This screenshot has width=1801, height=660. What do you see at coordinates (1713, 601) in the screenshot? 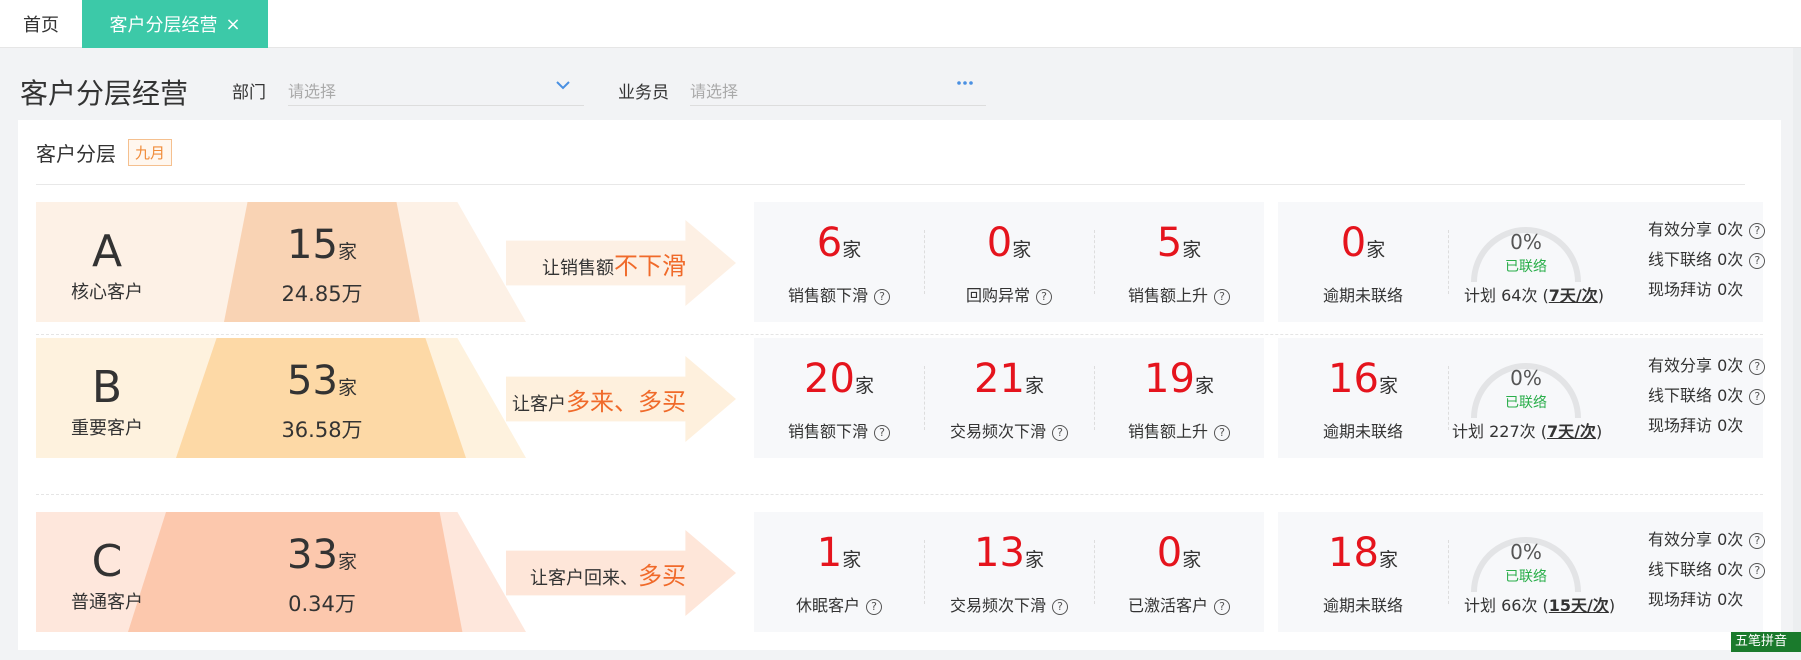
I see `stat-visit: 现场拜访 0次` at bounding box center [1713, 601].